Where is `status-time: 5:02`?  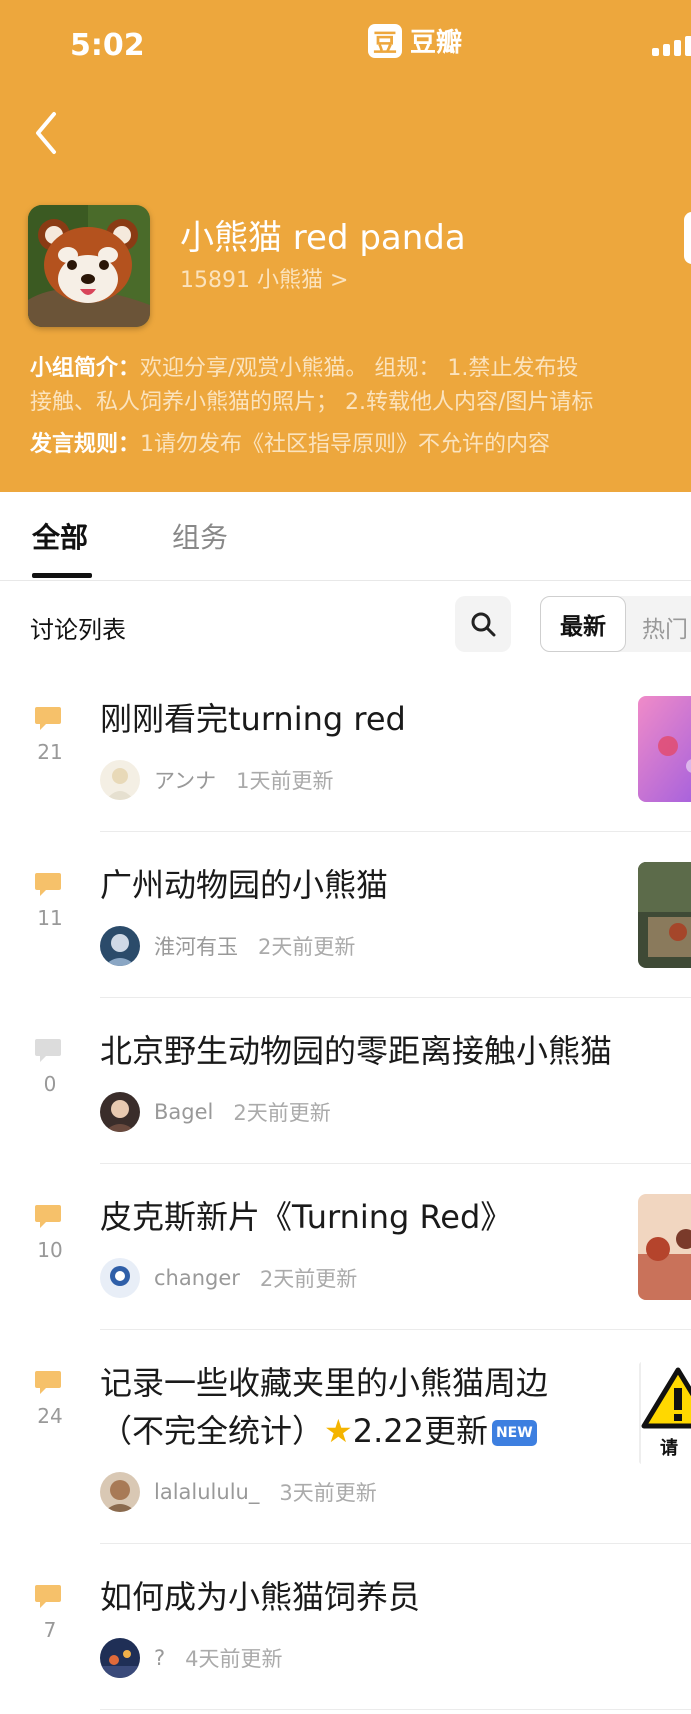
status-time: 5:02 is located at coordinates (107, 45).